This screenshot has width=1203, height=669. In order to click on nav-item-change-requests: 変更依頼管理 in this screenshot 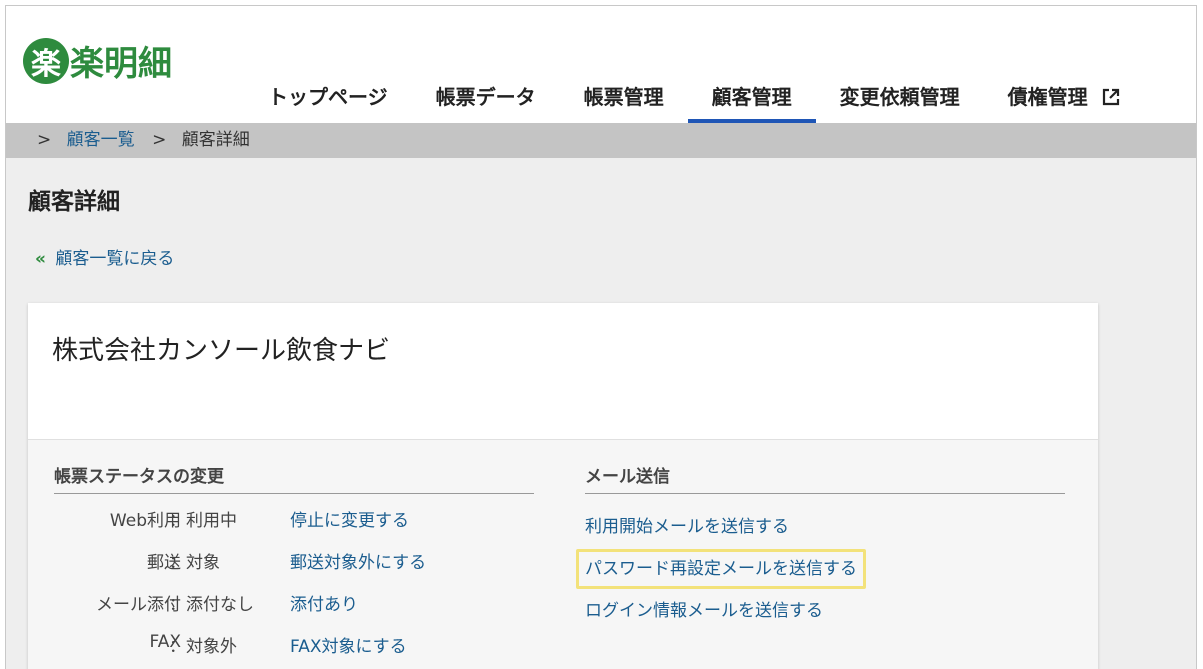, I will do `click(900, 101)`.